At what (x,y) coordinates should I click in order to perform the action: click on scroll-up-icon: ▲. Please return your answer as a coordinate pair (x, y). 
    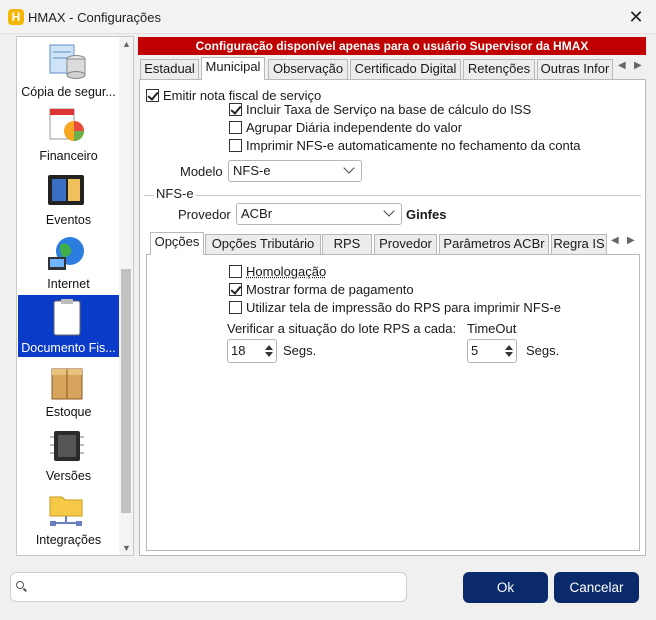
    Looking at the image, I should click on (126, 44).